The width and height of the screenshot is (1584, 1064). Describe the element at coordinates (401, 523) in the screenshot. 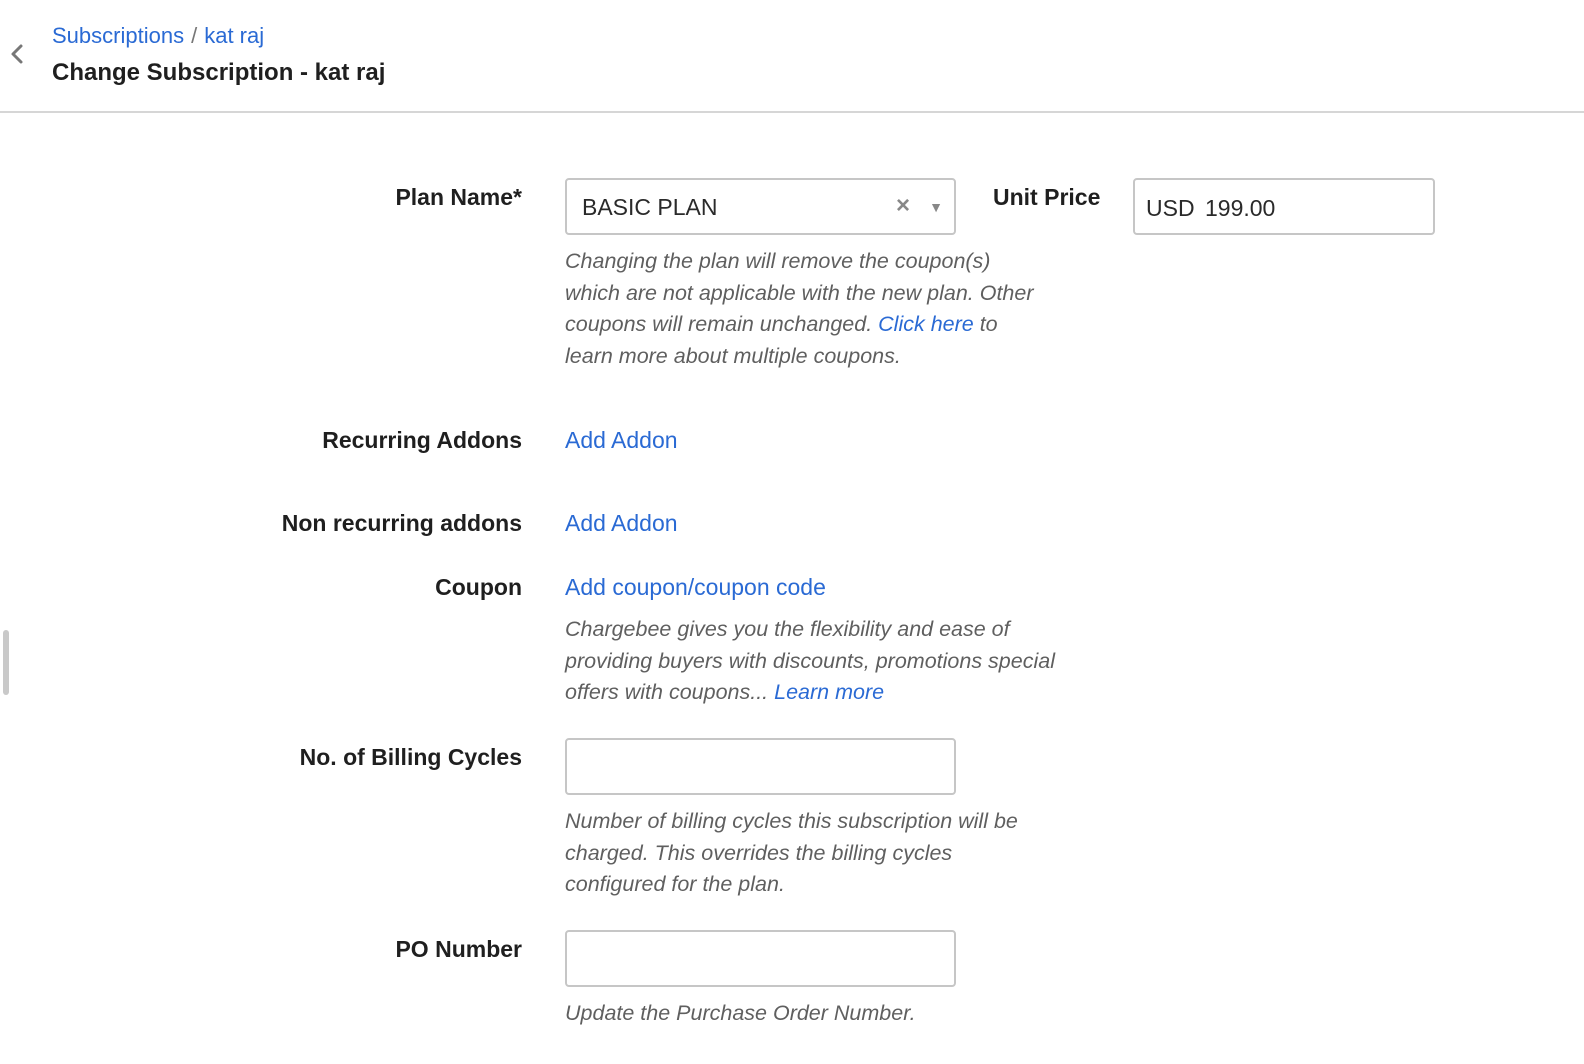

I see `non-recurring-addons-label: Non recurring addons` at that location.